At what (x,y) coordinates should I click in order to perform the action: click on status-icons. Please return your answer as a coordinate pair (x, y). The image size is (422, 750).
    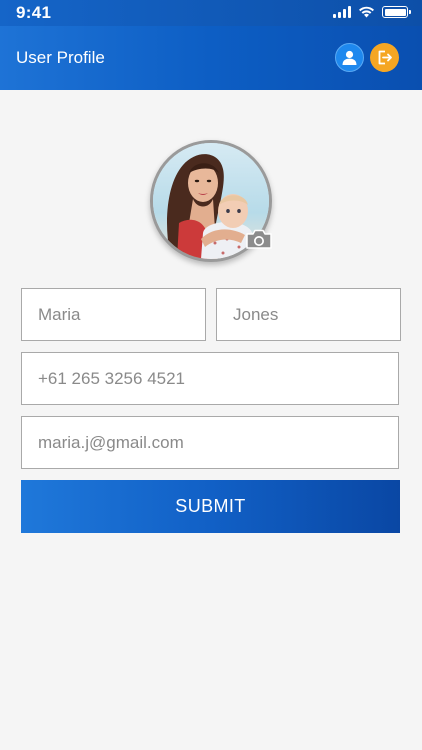
    Looking at the image, I should click on (372, 12).